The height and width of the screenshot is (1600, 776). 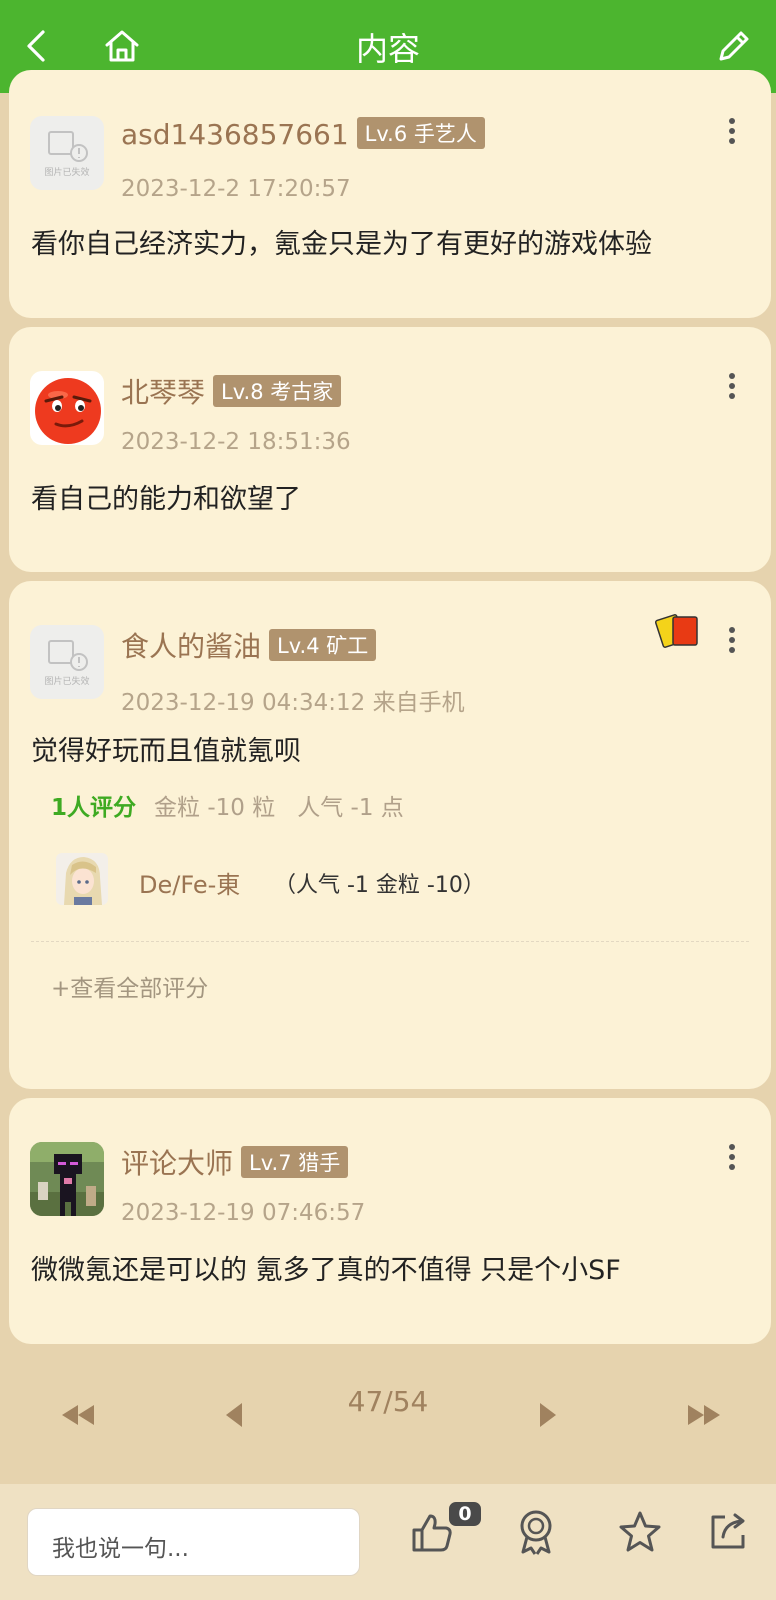 What do you see at coordinates (129, 986) in the screenshot?
I see `view-all-ratings-link: +查看全部评分` at bounding box center [129, 986].